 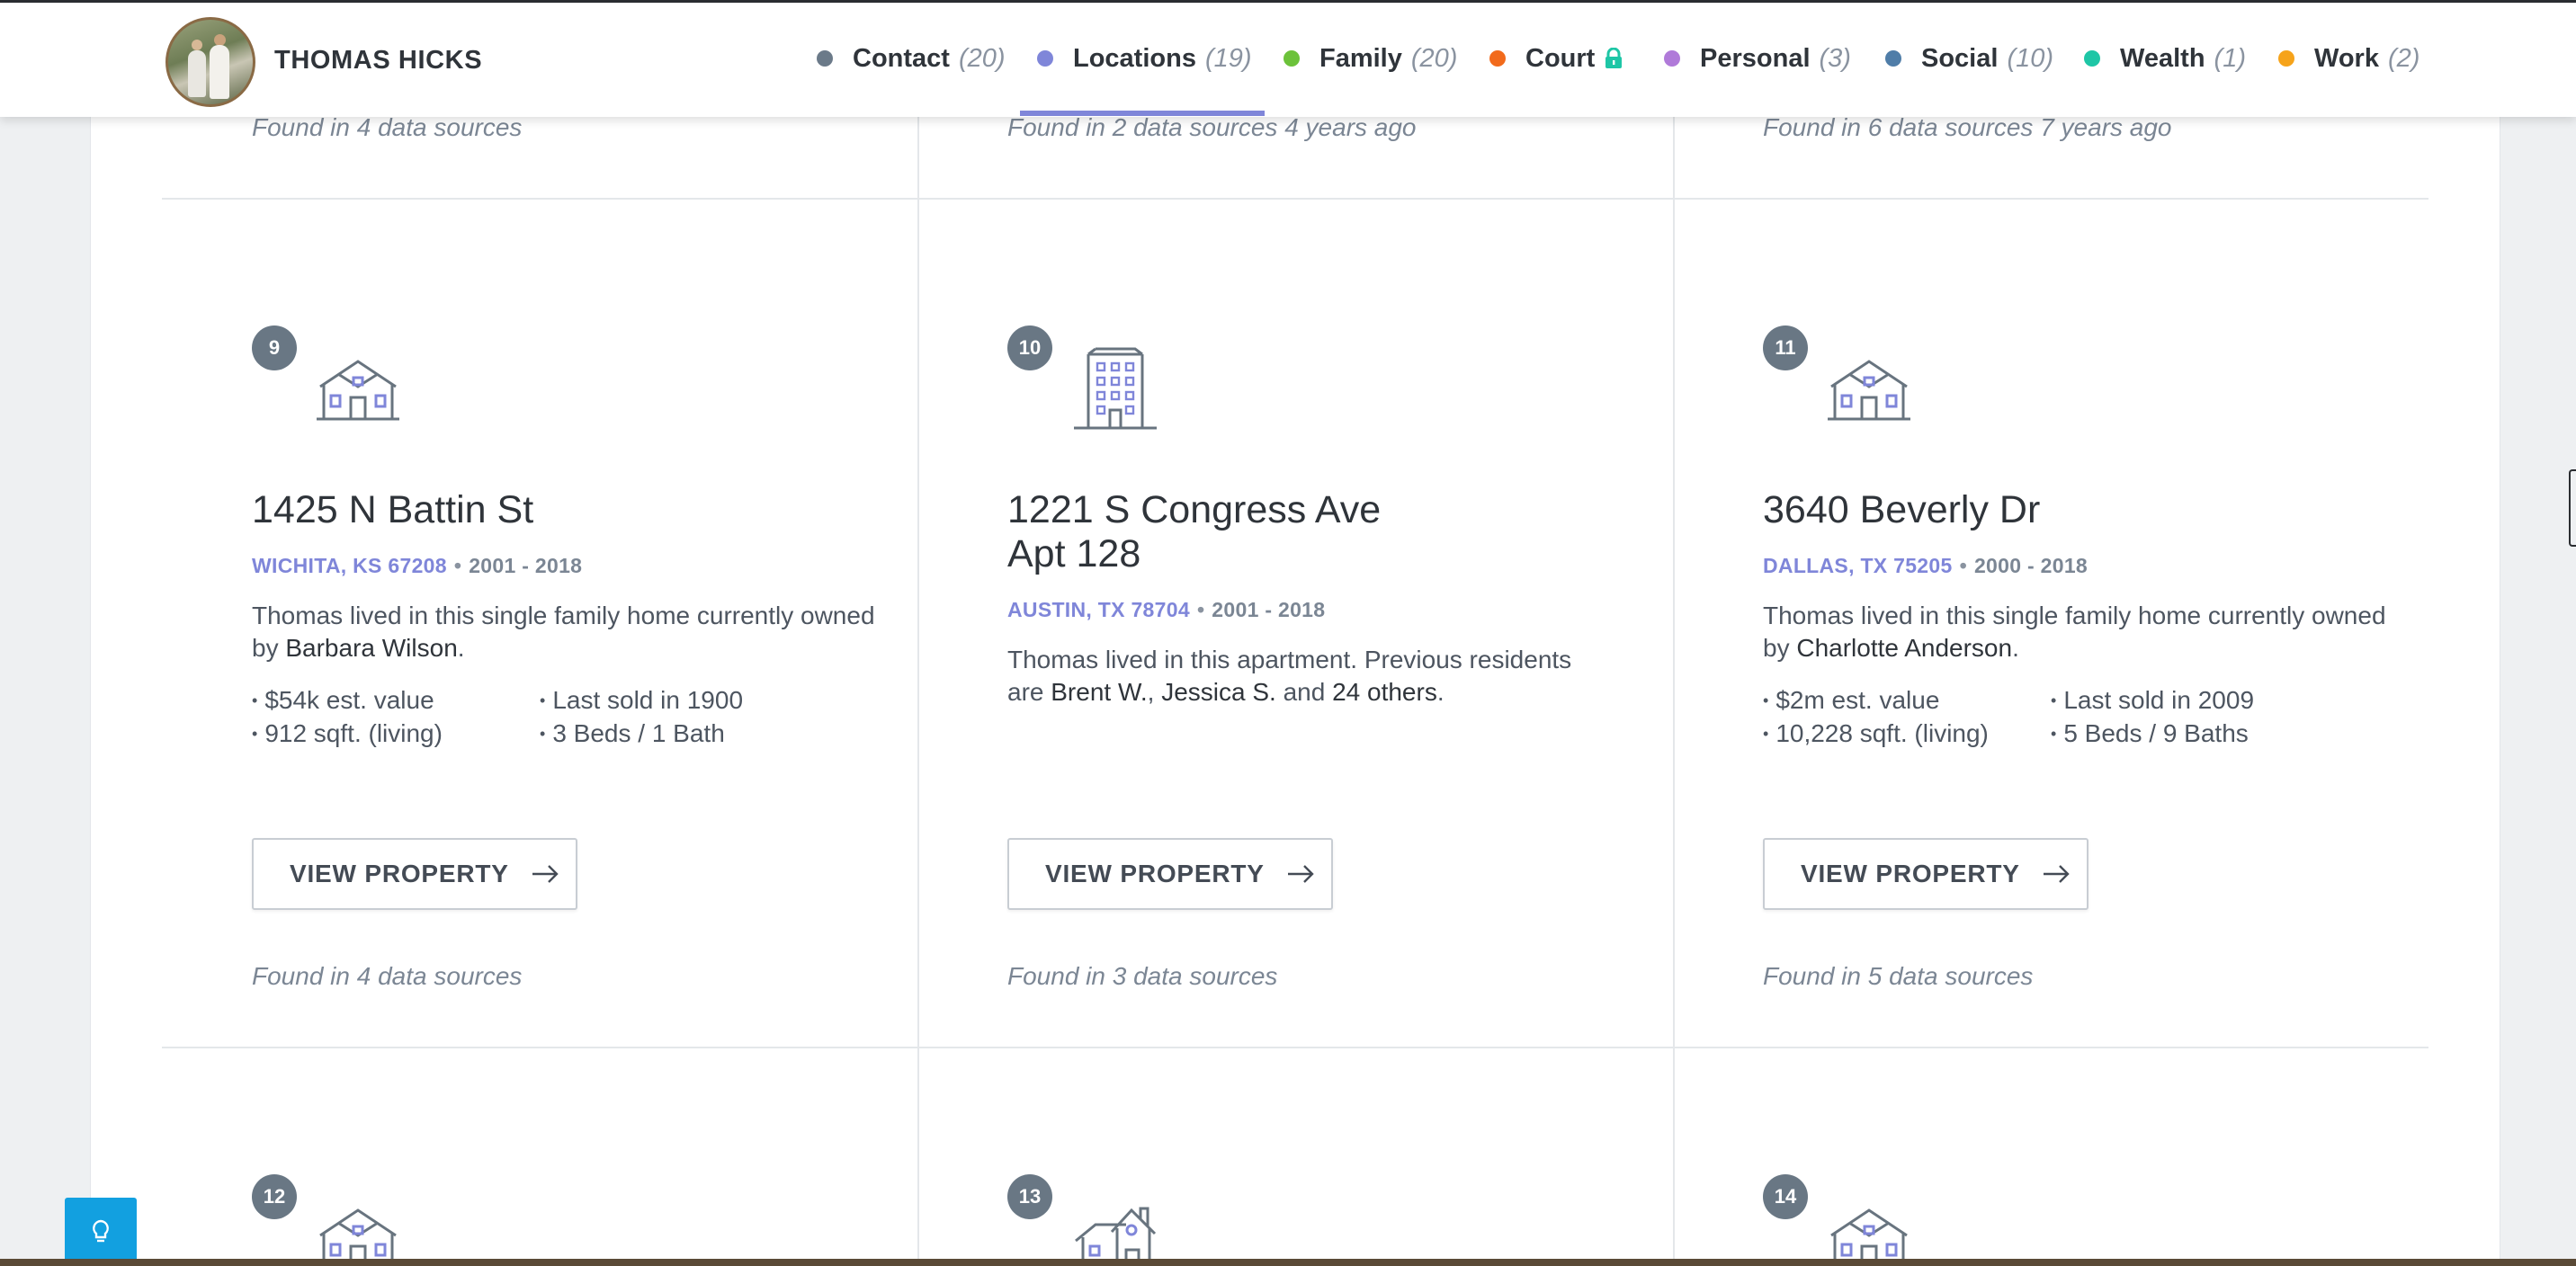 I want to click on tab-count: (2), so click(x=2403, y=58).